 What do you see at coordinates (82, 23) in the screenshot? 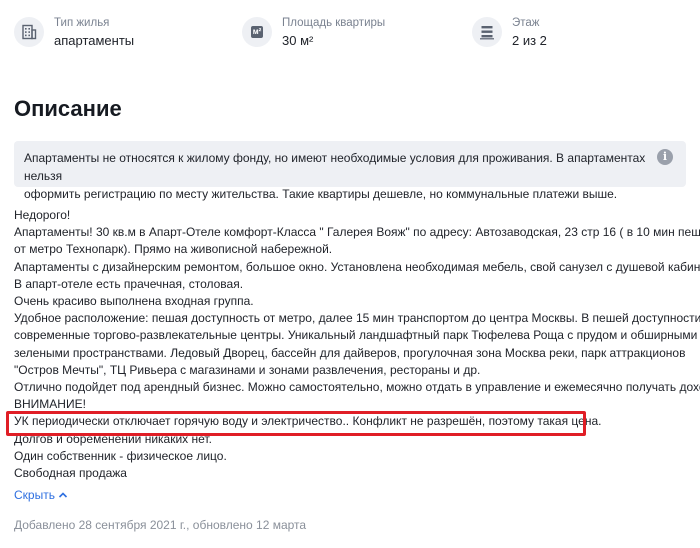
I see `stat-label: Тип жилья` at bounding box center [82, 23].